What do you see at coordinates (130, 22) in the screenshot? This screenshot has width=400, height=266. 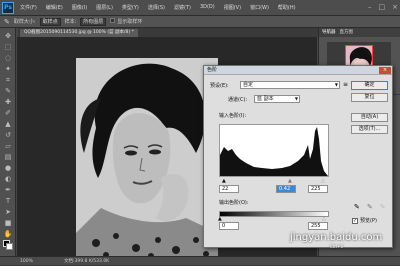 I see `show-ring-label: 显示取样环` at bounding box center [130, 22].